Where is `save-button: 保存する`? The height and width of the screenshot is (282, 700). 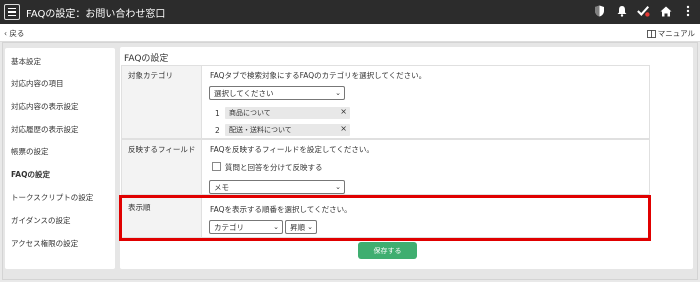 save-button: 保存する is located at coordinates (387, 250).